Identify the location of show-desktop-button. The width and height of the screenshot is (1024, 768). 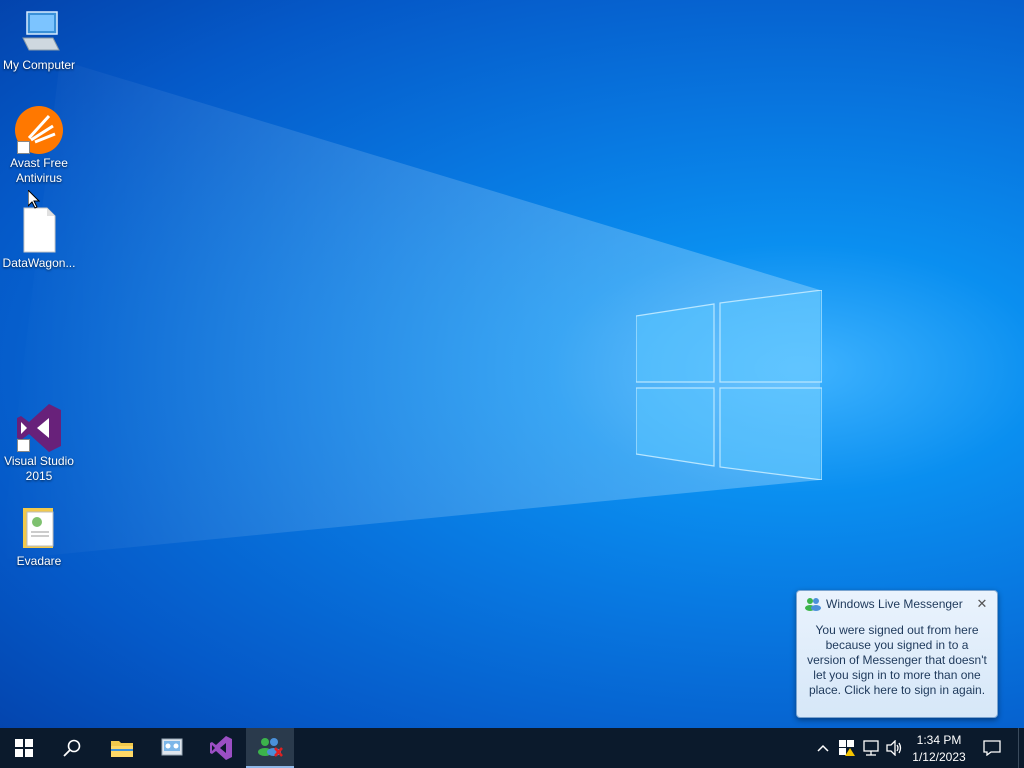
(1021, 748).